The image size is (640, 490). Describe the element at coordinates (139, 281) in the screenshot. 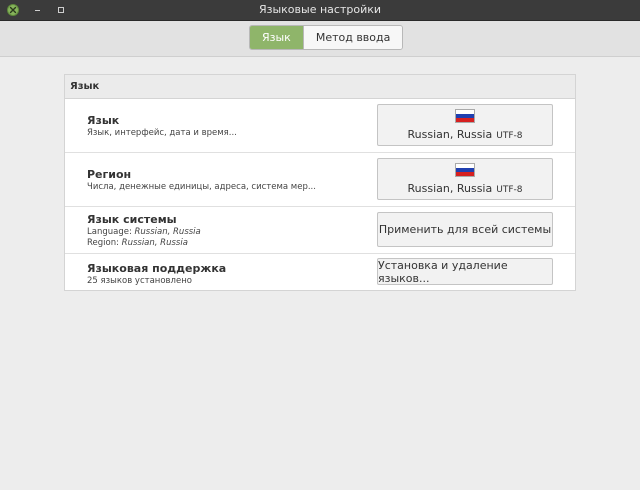

I see `row-language-support-subtitle: 25 языков установлено` at that location.